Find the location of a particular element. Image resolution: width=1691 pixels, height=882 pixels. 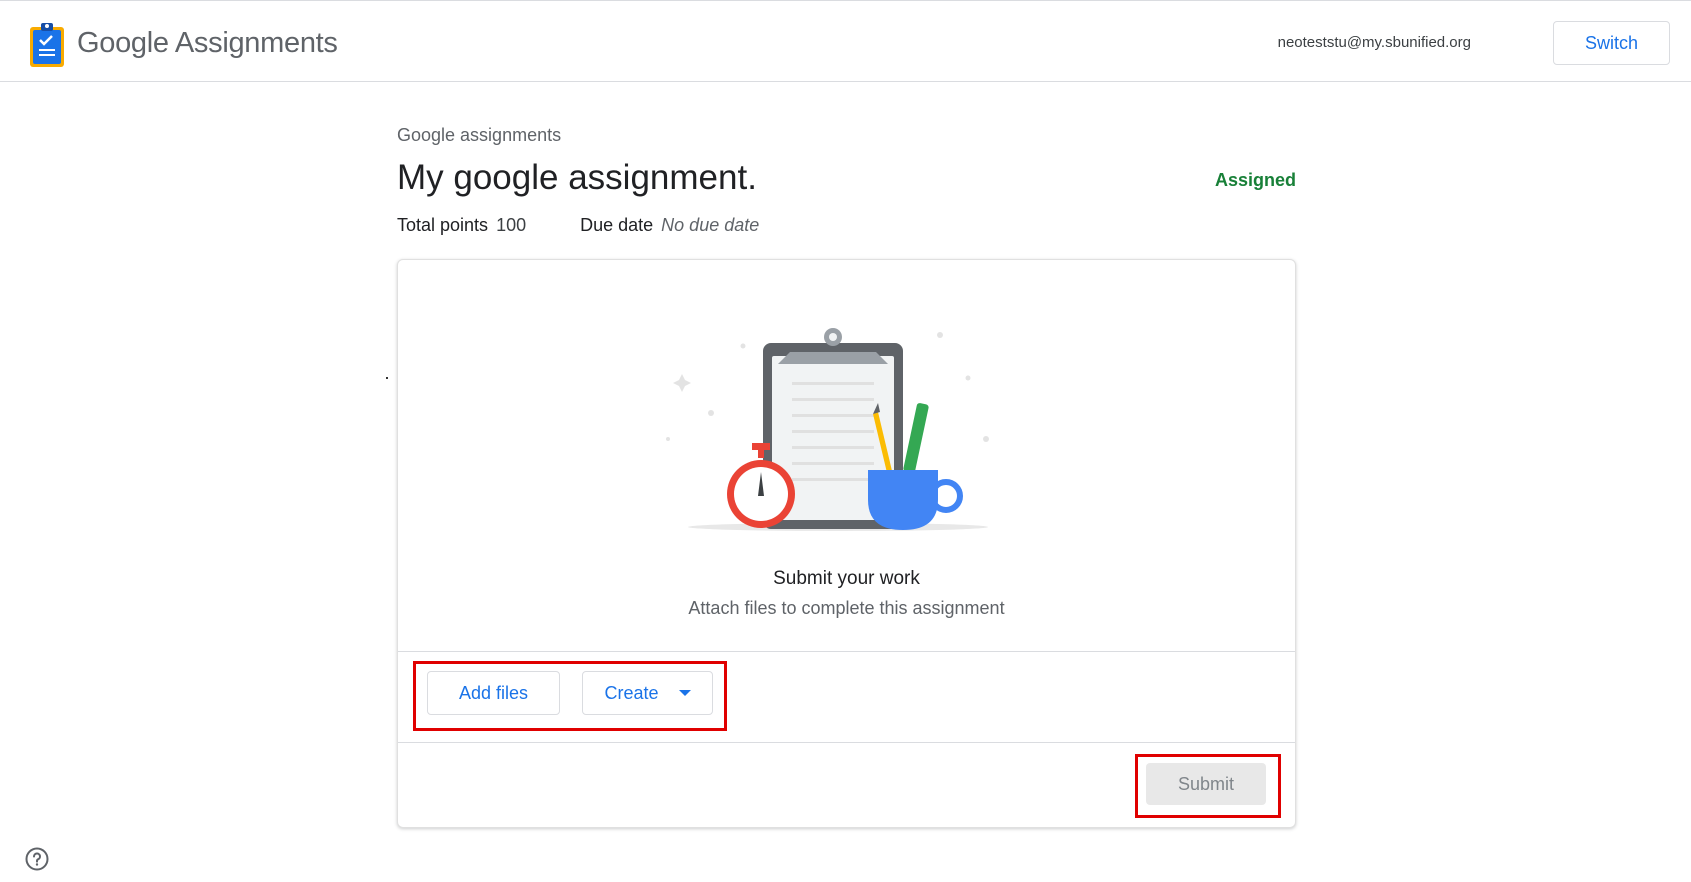

status-badge: Assigned is located at coordinates (1255, 180).